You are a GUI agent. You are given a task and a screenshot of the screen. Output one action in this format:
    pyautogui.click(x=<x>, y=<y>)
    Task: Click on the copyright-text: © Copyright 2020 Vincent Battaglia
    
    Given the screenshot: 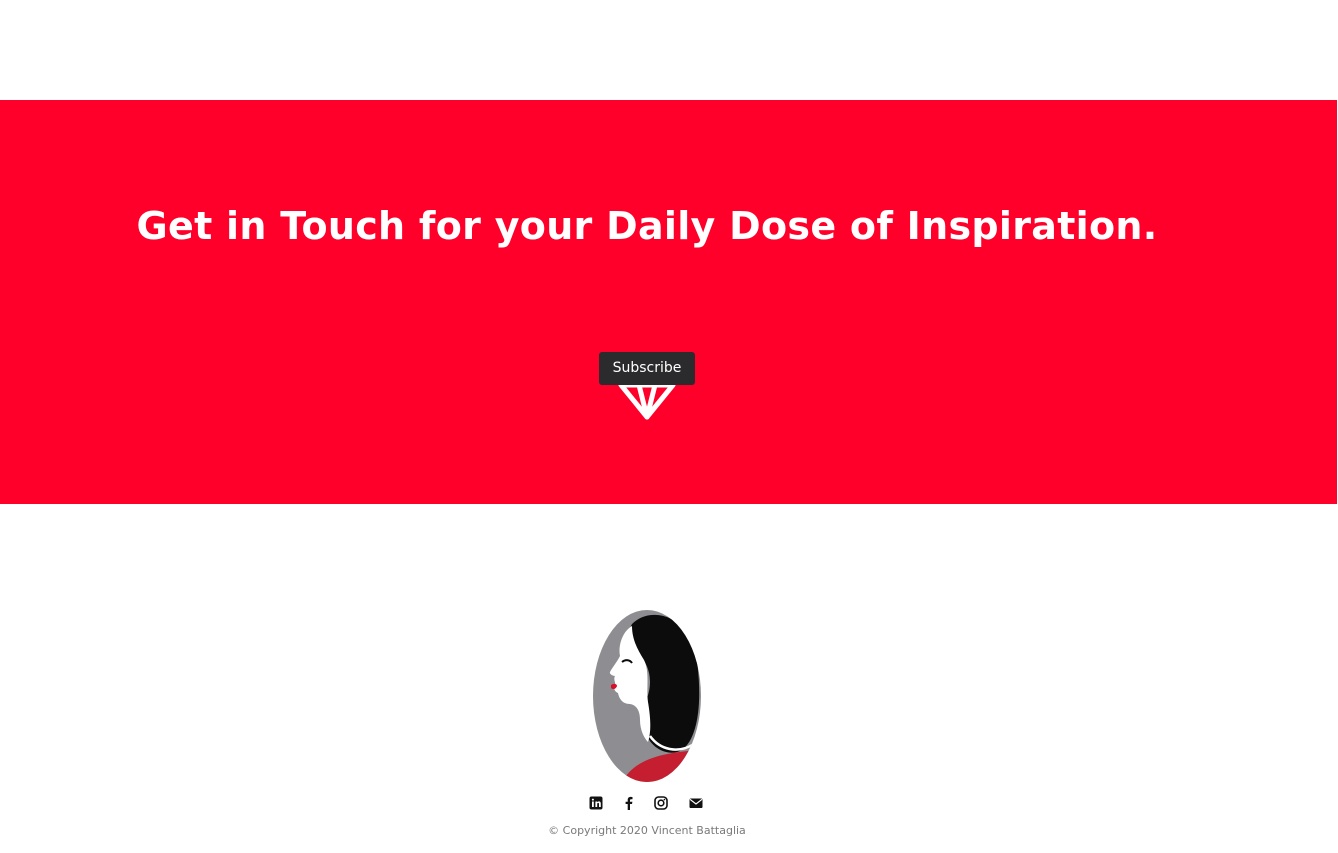 What is the action you would take?
    pyautogui.click(x=647, y=830)
    